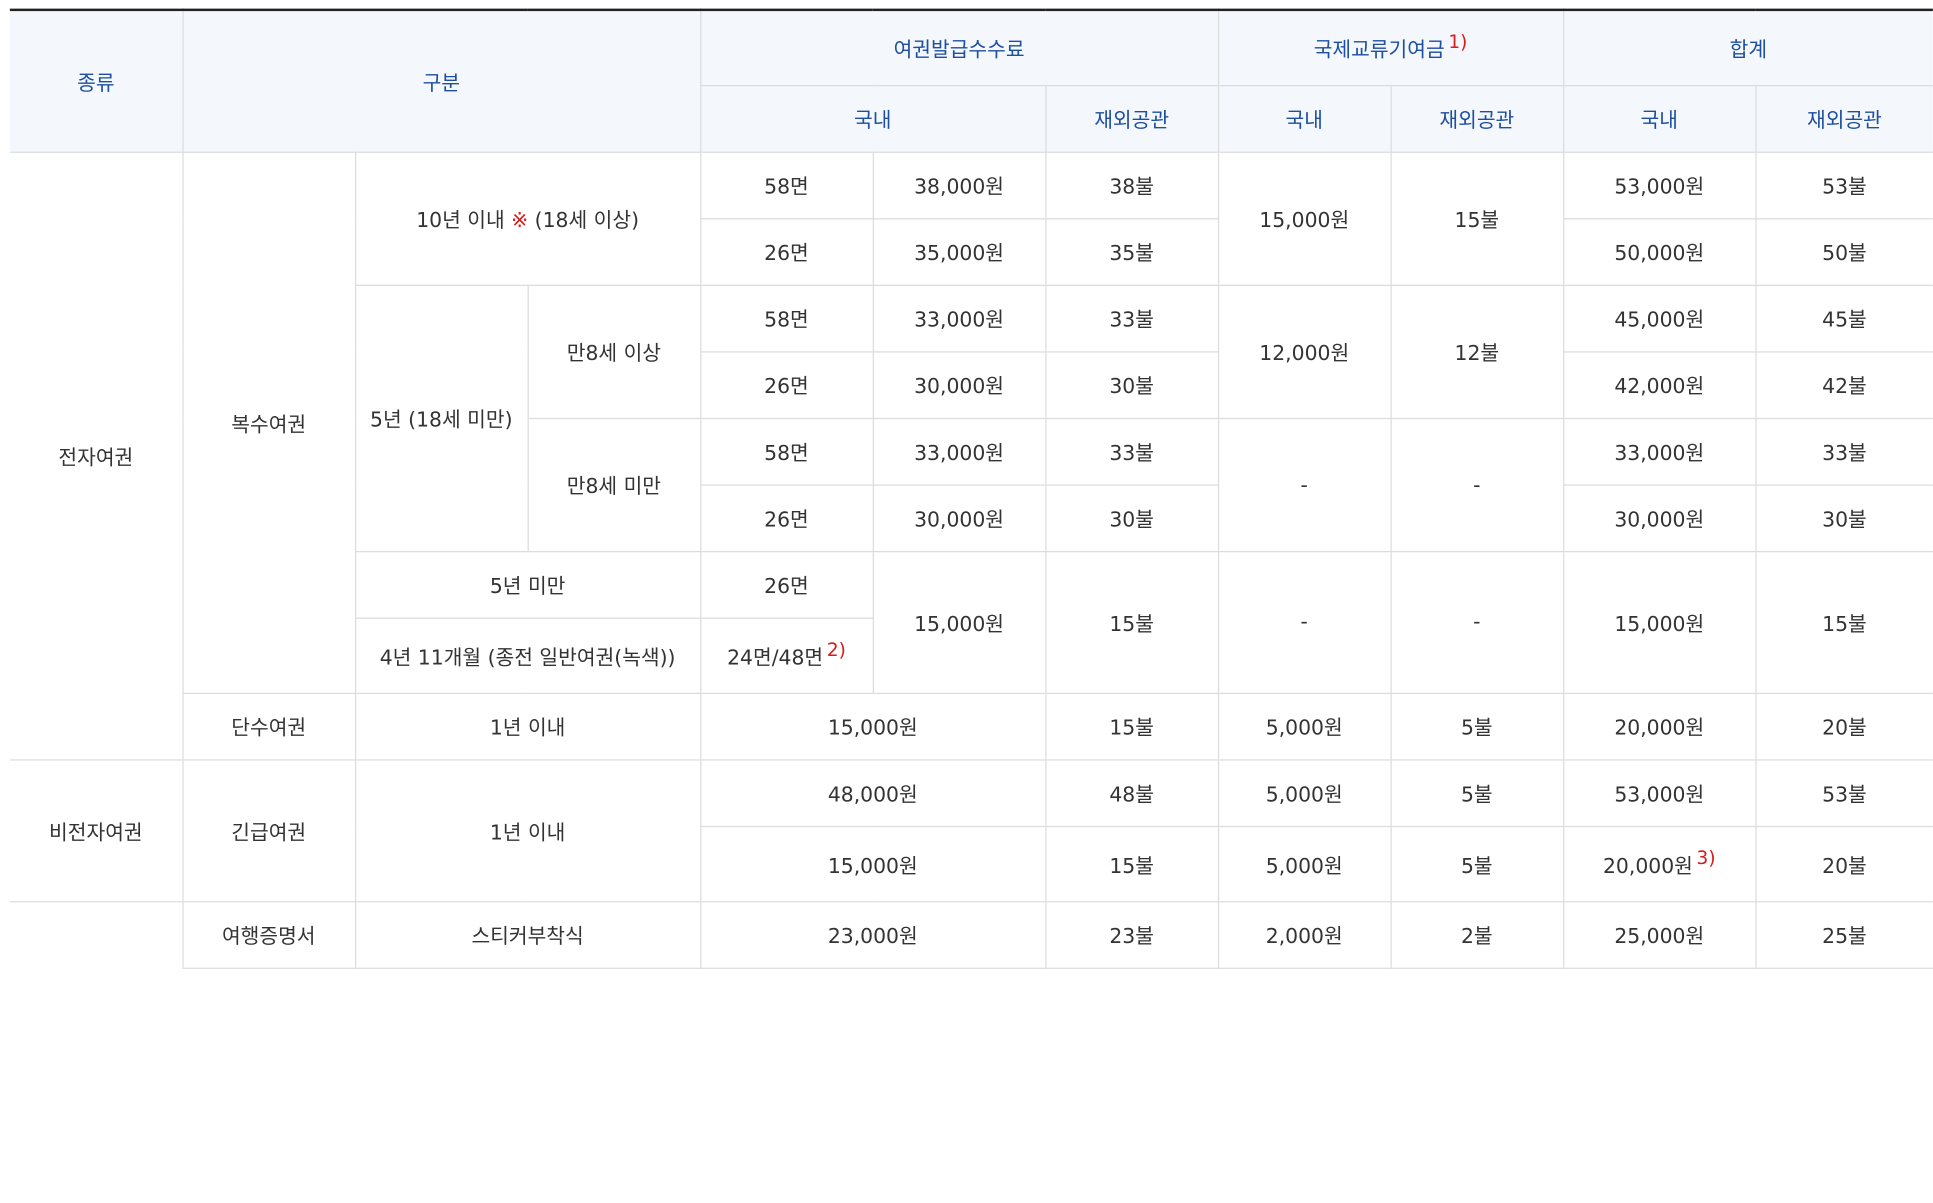 The height and width of the screenshot is (1203, 1933). Describe the element at coordinates (1659, 318) in the screenshot. I see `cell: 45,000원` at that location.